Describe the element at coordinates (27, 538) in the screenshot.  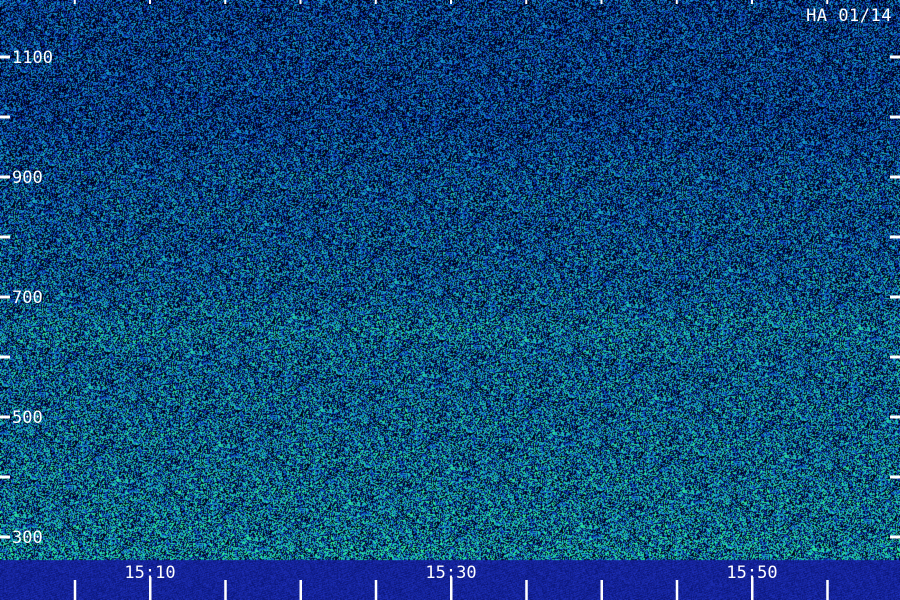
I see `y-tick-label: 300` at that location.